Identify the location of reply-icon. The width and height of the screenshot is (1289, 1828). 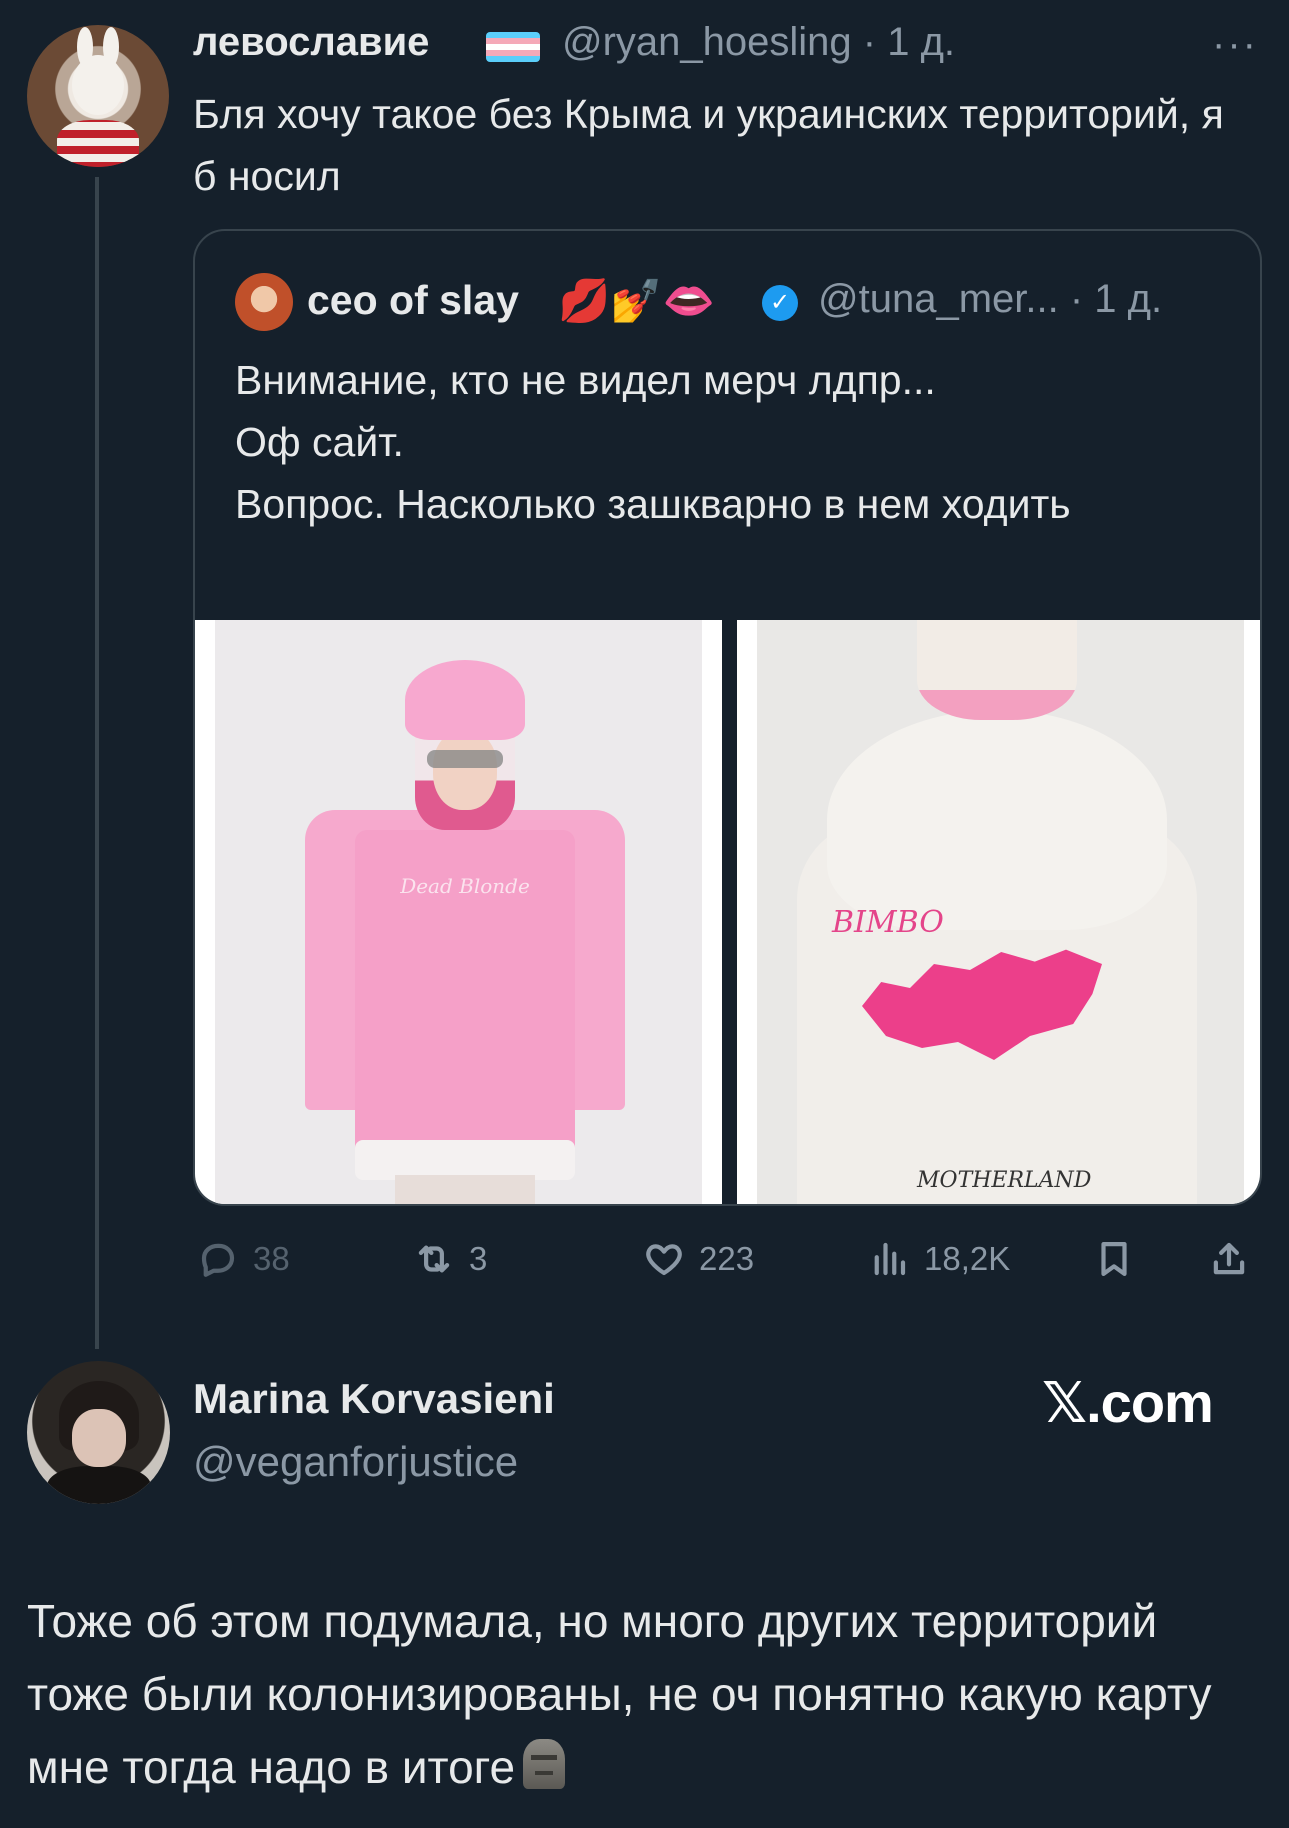
(218, 1260).